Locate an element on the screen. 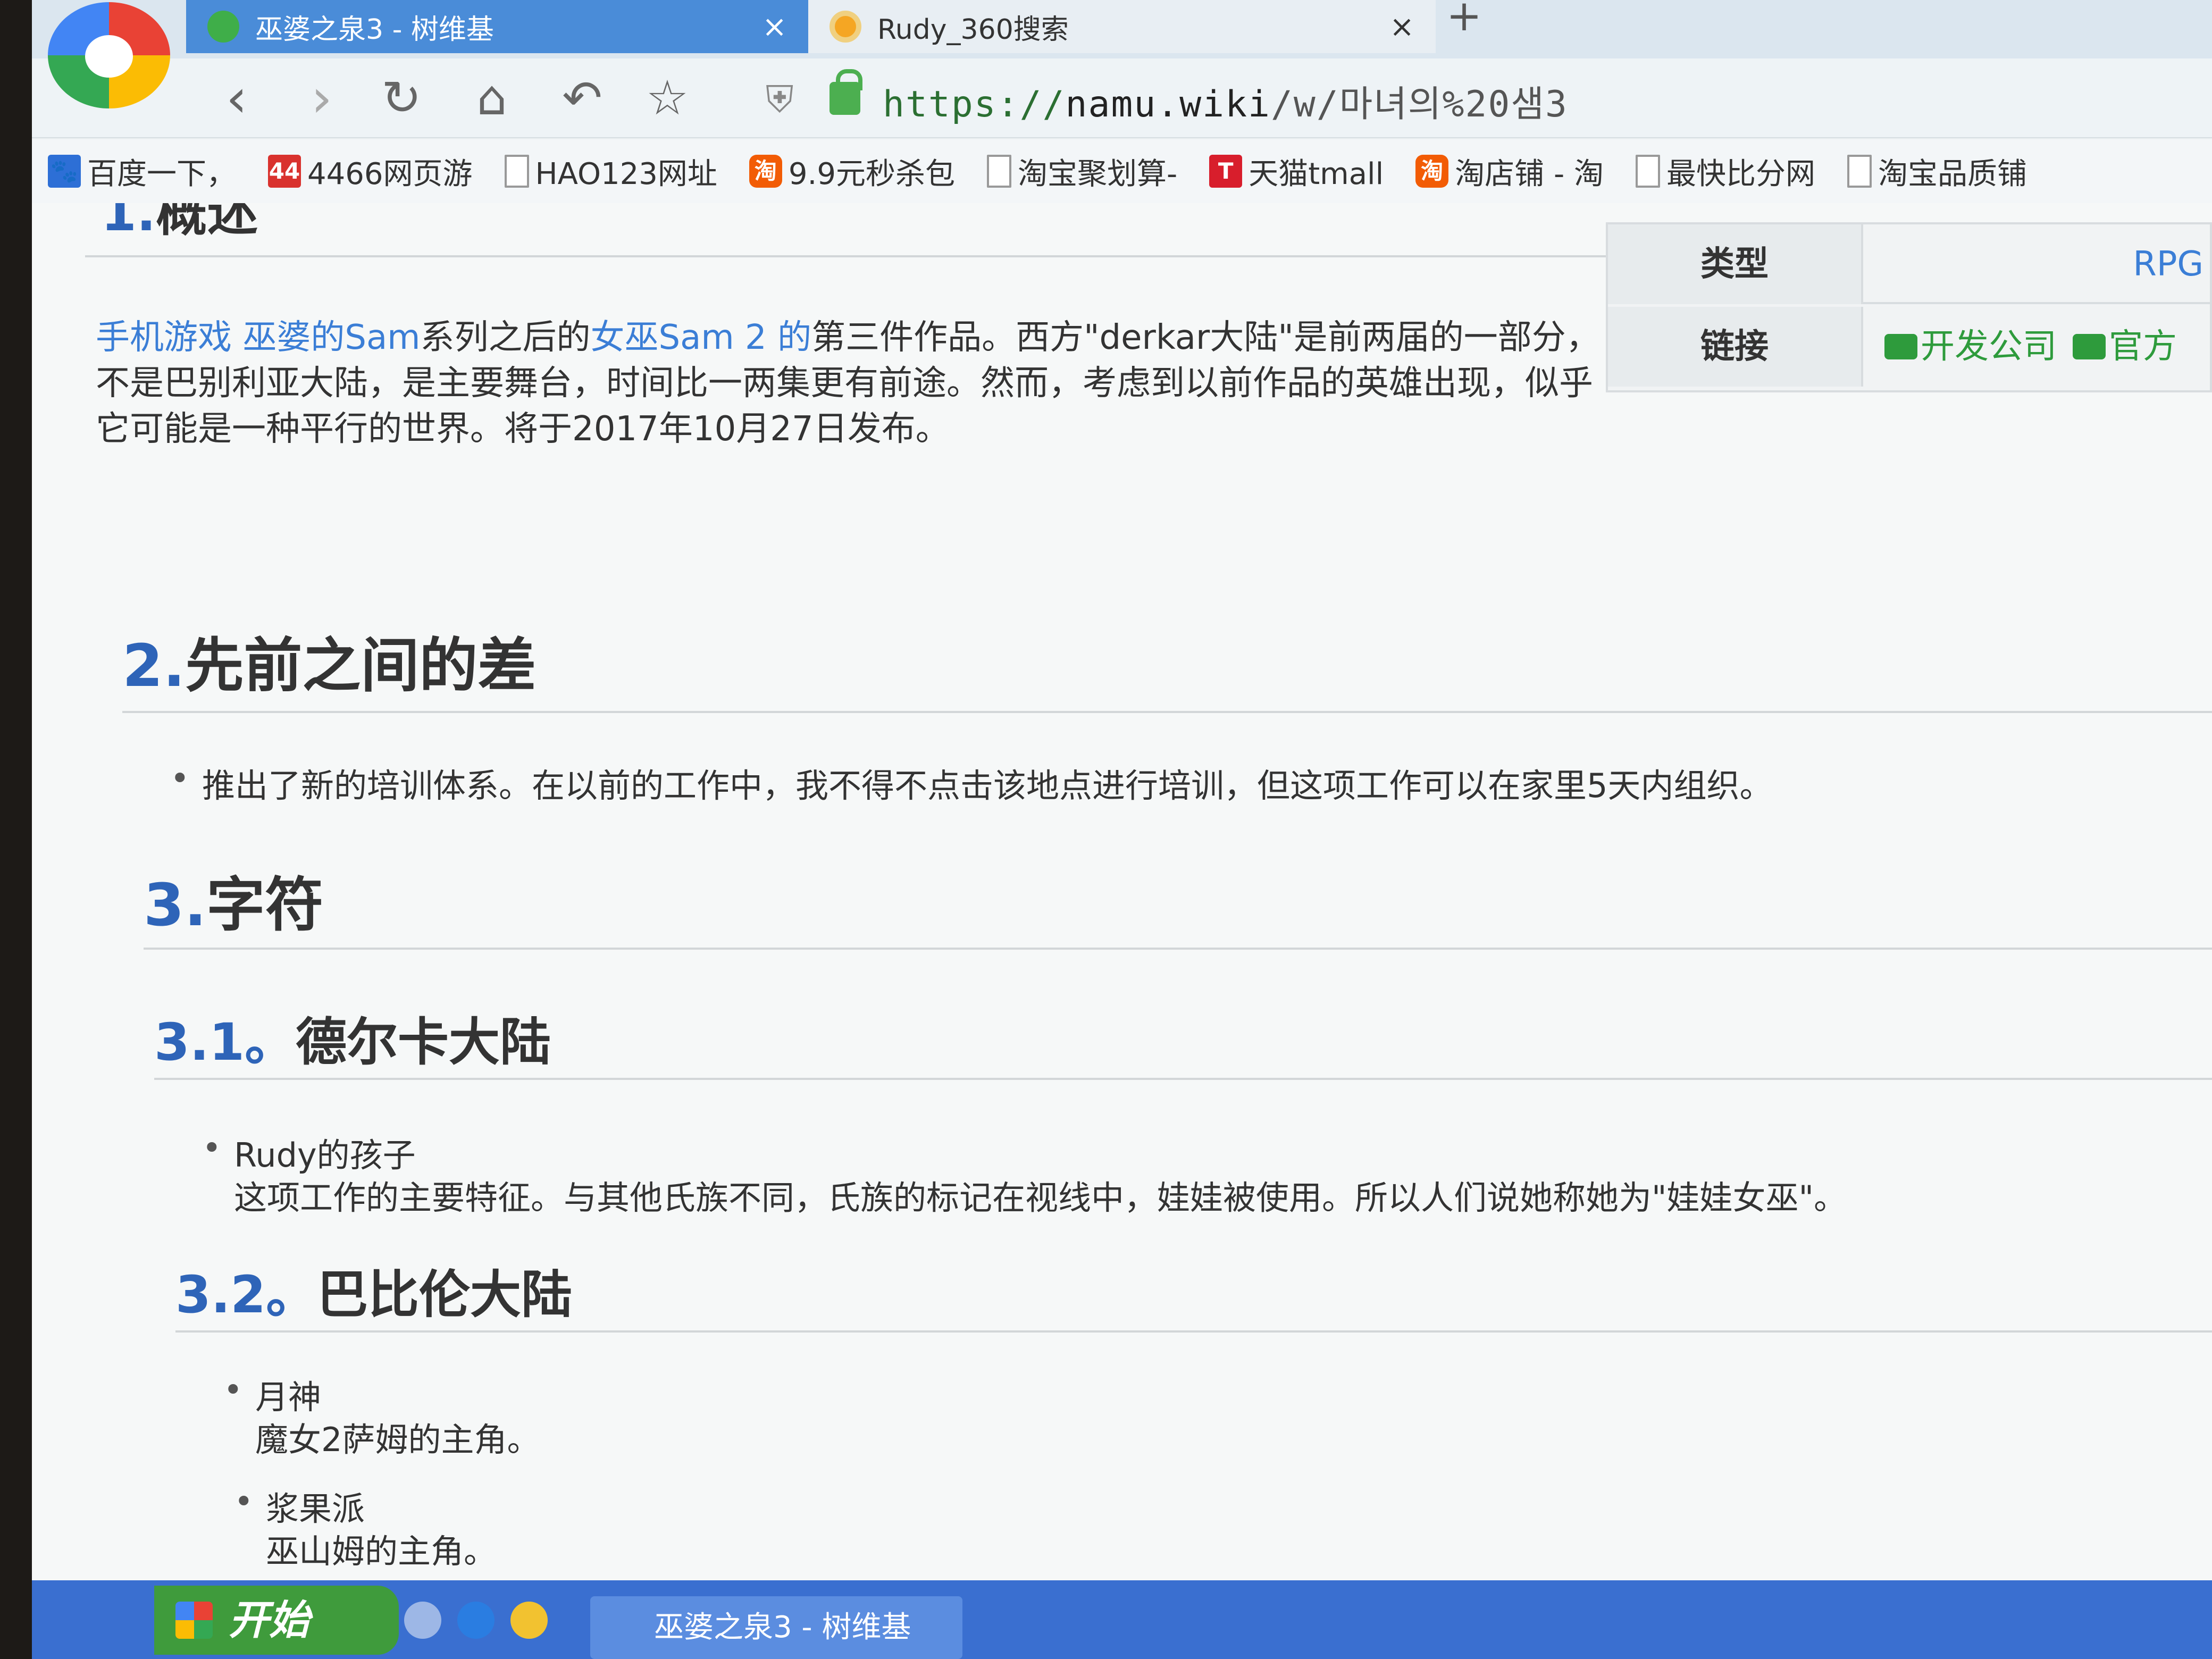 Image resolution: width=2212 pixels, height=1659 pixels. tmall-icon: T is located at coordinates (1226, 171).